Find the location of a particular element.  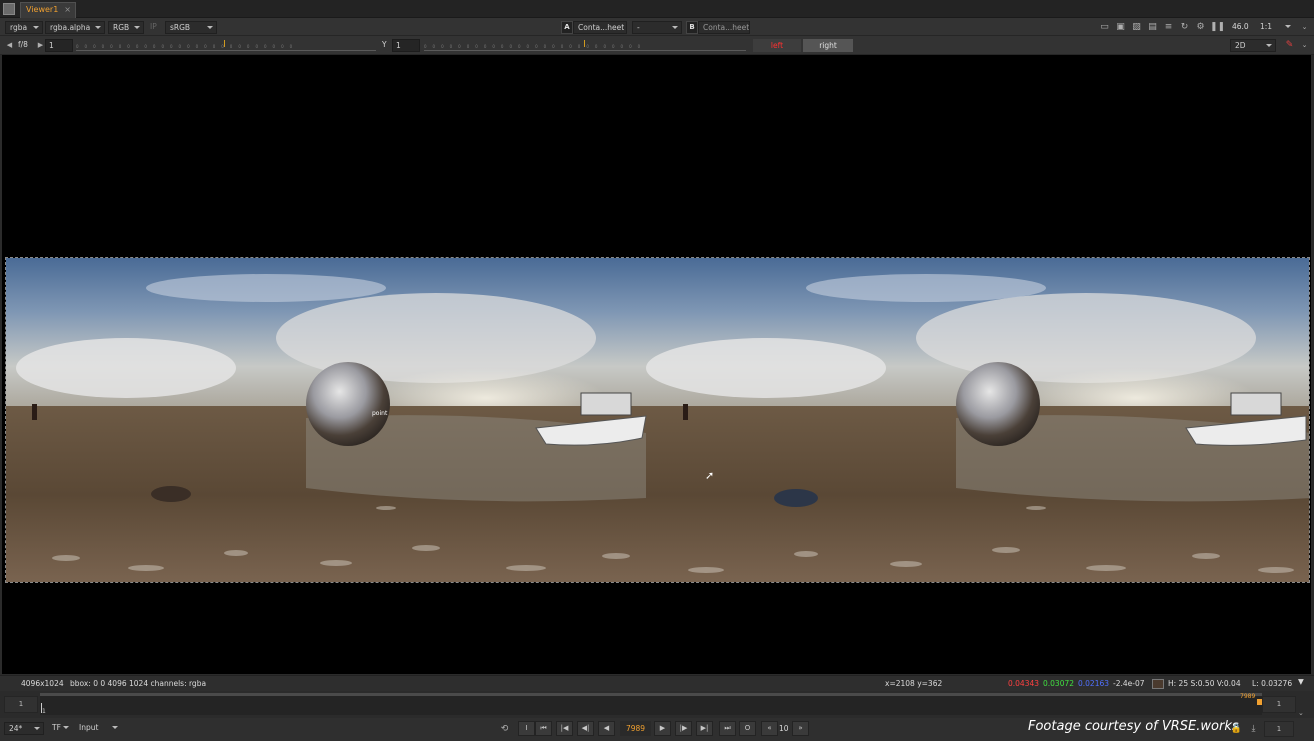

fps-dropdown: 24* is located at coordinates (24, 728).